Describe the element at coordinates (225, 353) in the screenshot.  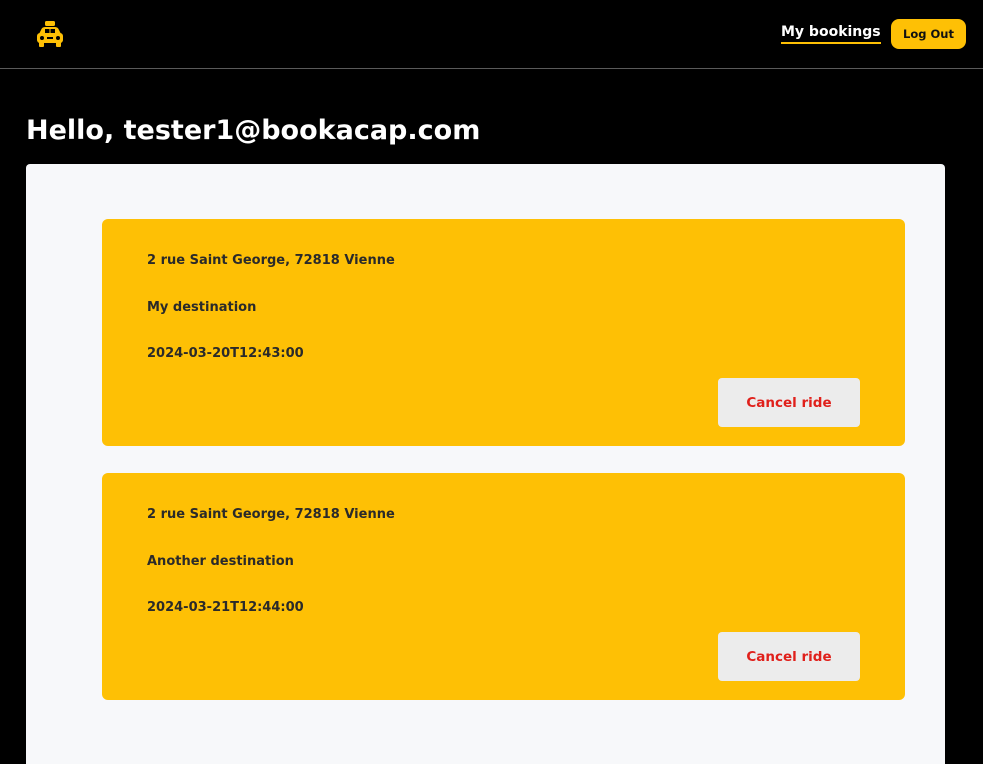
I see `booking-datetime: 2024-03-20T12:43:00` at that location.